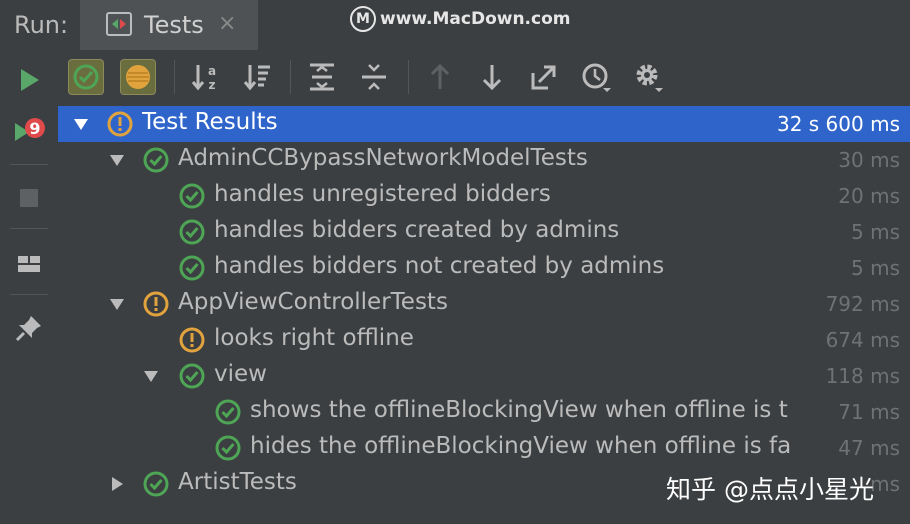  Describe the element at coordinates (867, 196) in the screenshot. I see `duration-label: 20 ms` at that location.